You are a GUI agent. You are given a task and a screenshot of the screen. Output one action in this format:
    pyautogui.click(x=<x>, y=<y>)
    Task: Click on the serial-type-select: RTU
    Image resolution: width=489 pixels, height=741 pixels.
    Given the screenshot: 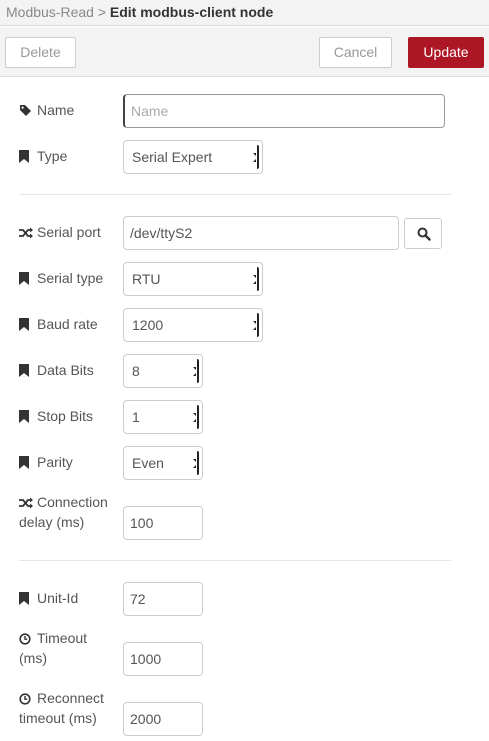 What is the action you would take?
    pyautogui.click(x=193, y=279)
    